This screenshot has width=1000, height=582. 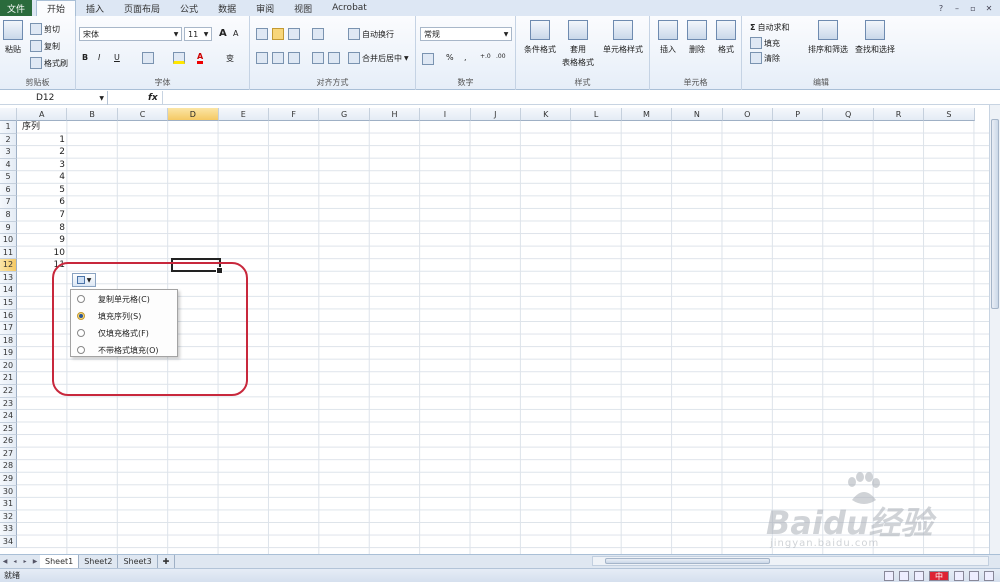 What do you see at coordinates (697, 114) in the screenshot?
I see `column-header-n: N` at bounding box center [697, 114].